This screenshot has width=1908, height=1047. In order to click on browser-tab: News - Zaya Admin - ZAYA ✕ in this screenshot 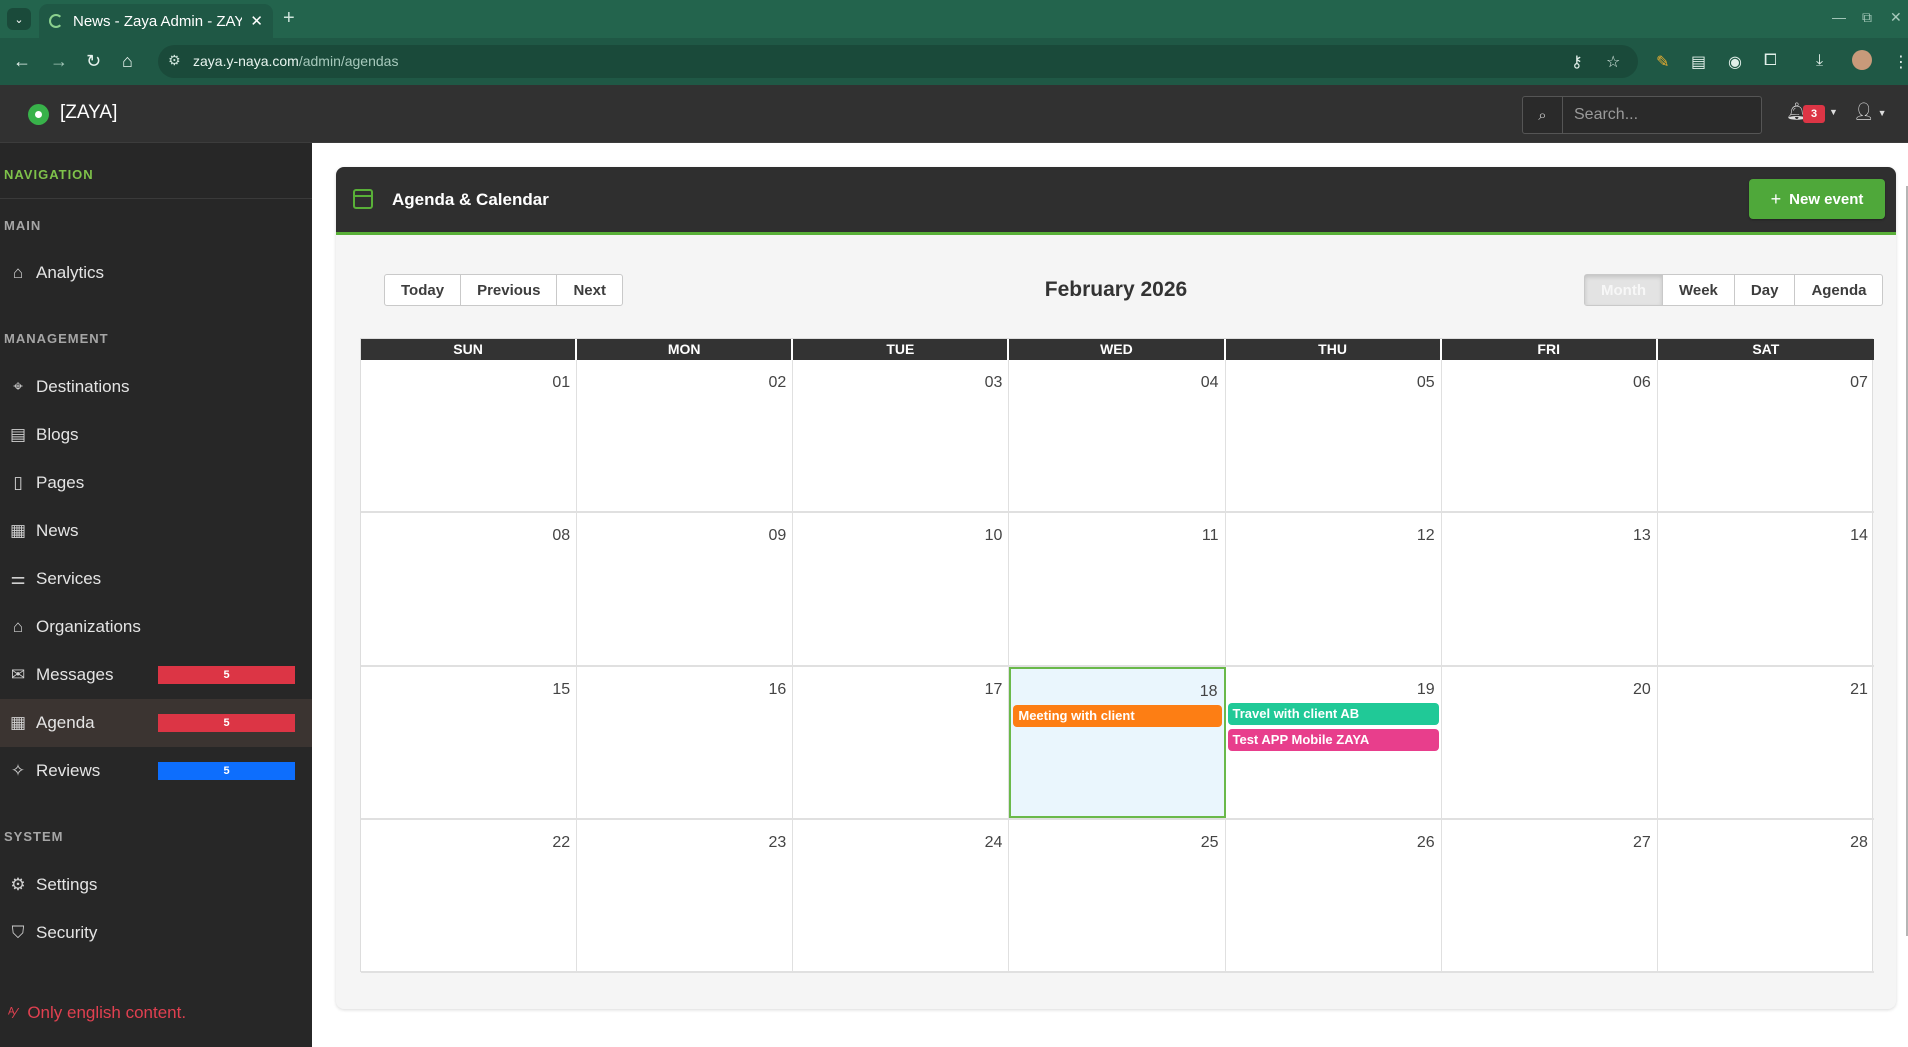, I will do `click(156, 21)`.